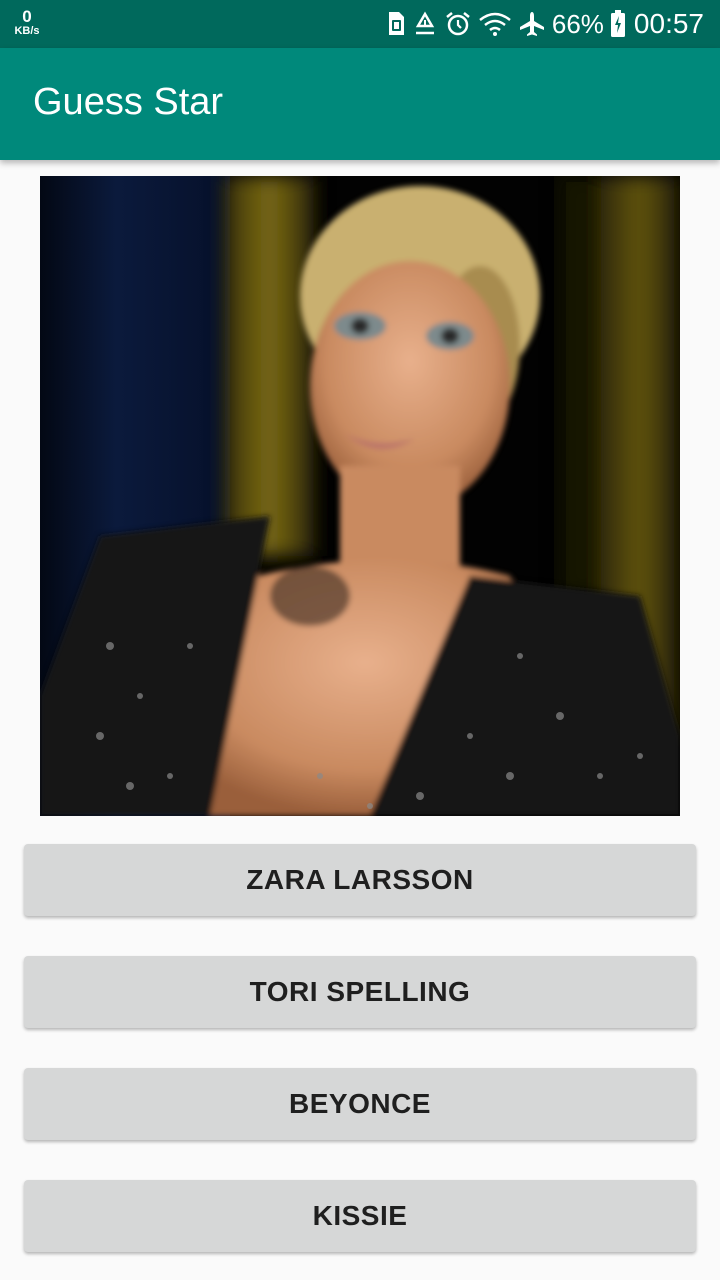 The height and width of the screenshot is (1280, 720). What do you see at coordinates (360, 880) in the screenshot?
I see `answer-button-1: ZARA LARSSON` at bounding box center [360, 880].